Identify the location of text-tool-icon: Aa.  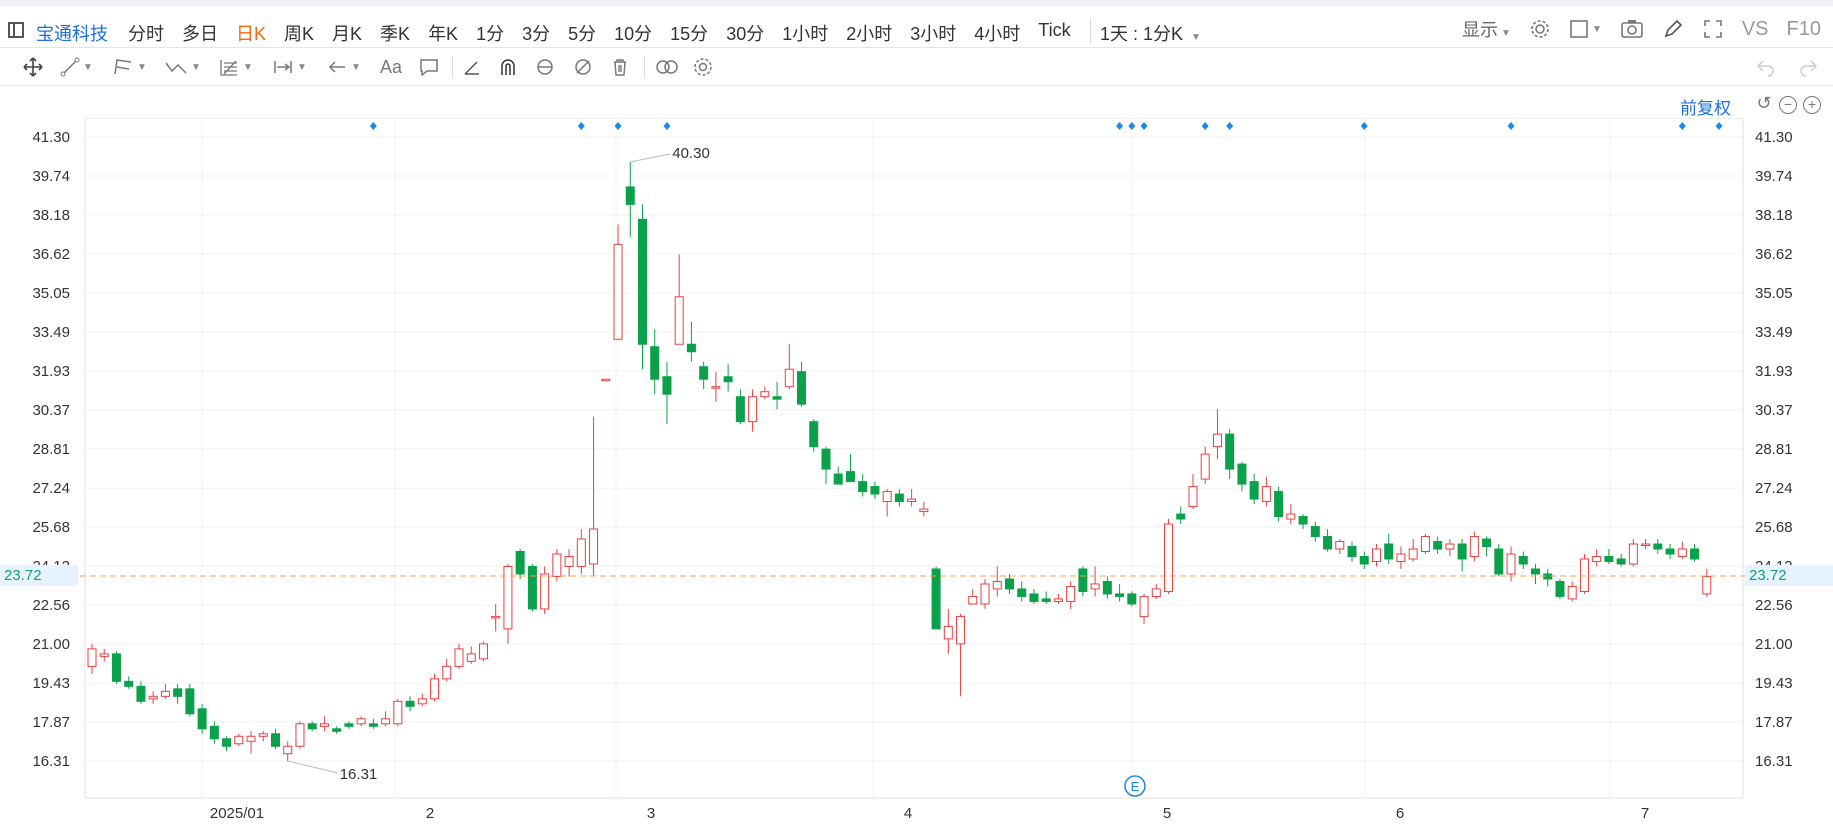
(391, 67).